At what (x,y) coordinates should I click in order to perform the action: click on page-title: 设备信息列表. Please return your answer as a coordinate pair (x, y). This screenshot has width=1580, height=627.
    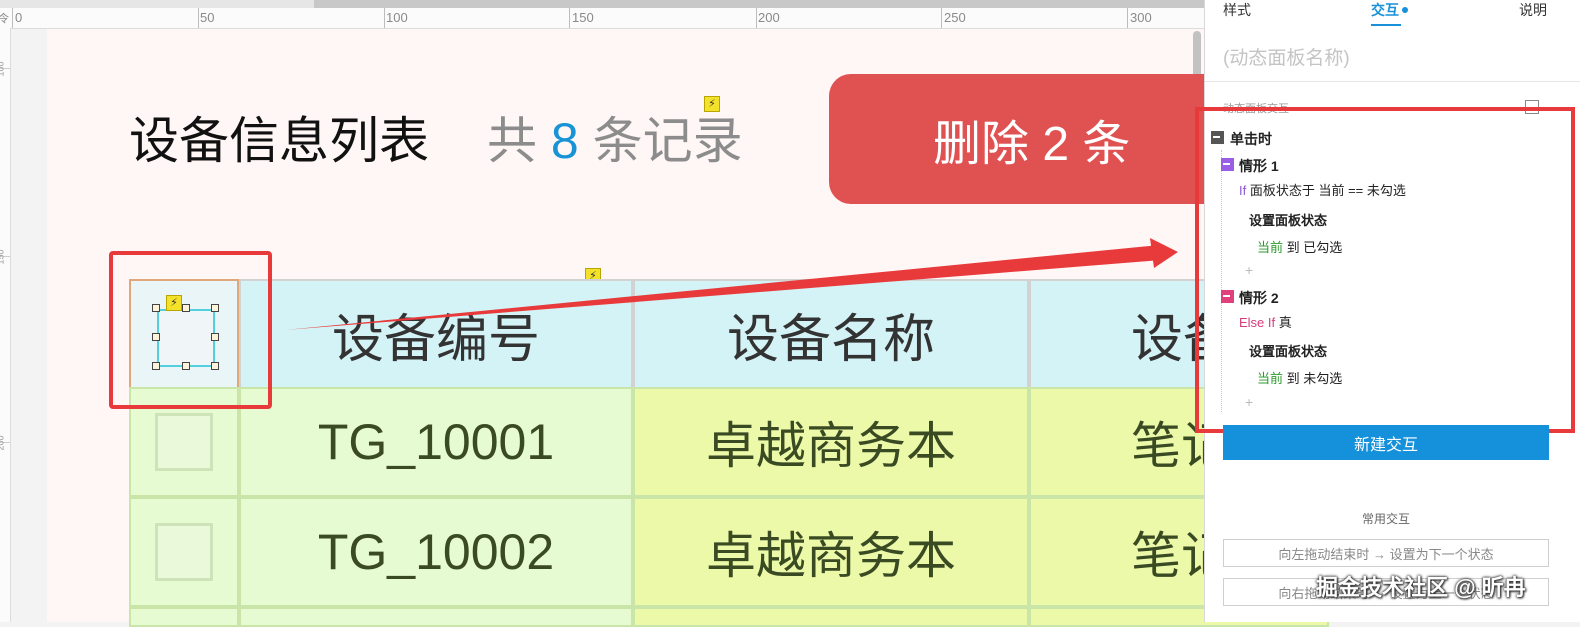
    Looking at the image, I should click on (279, 141).